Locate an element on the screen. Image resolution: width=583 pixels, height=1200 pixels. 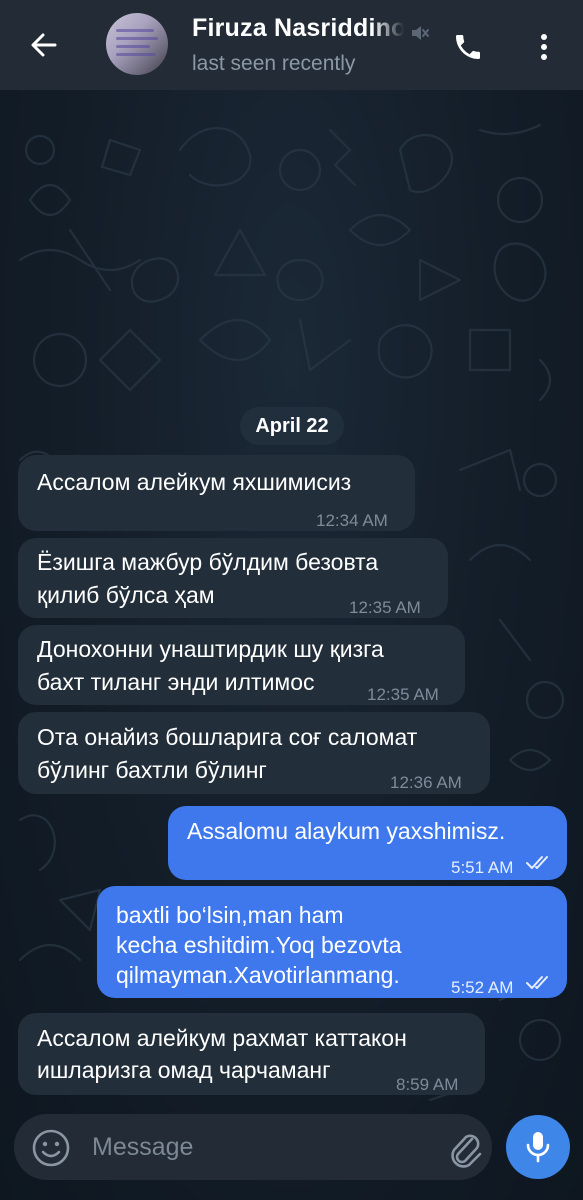
microphone-icon is located at coordinates (538, 1147).